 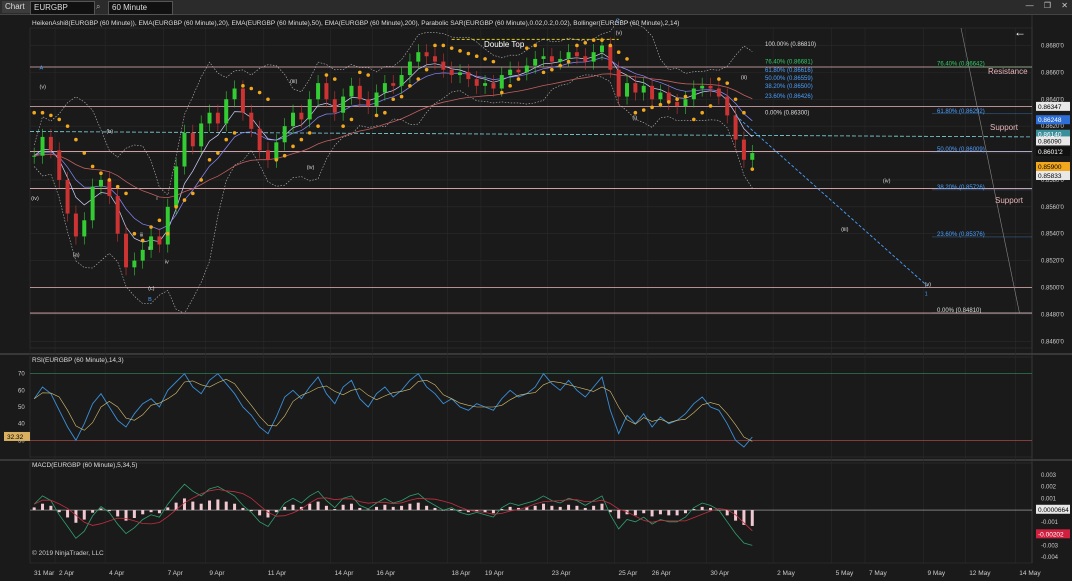 I want to click on fib-label: 50.00% (0.86009), so click(x=961, y=150).